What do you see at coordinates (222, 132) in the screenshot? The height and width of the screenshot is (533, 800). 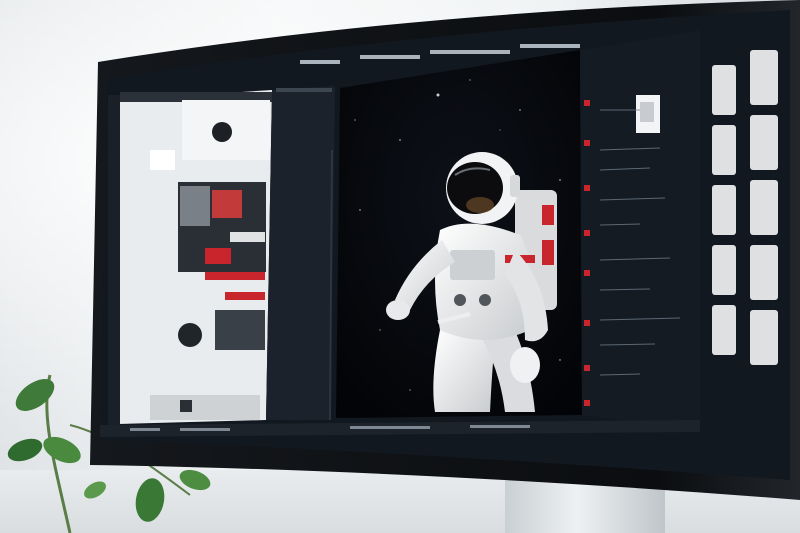 I see `helmet-icon` at bounding box center [222, 132].